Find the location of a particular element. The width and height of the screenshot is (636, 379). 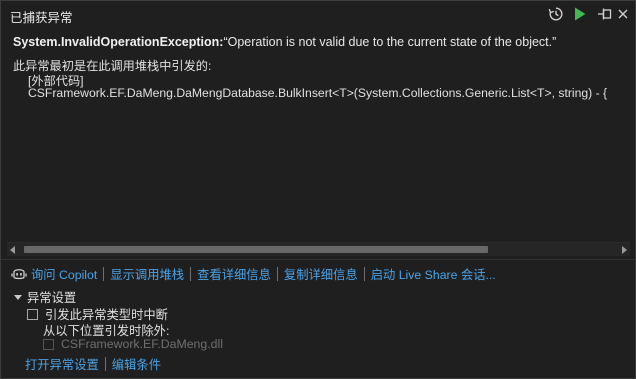

module-exception-row: CSFramework.EF.DaMeng.dll is located at coordinates (133, 344).